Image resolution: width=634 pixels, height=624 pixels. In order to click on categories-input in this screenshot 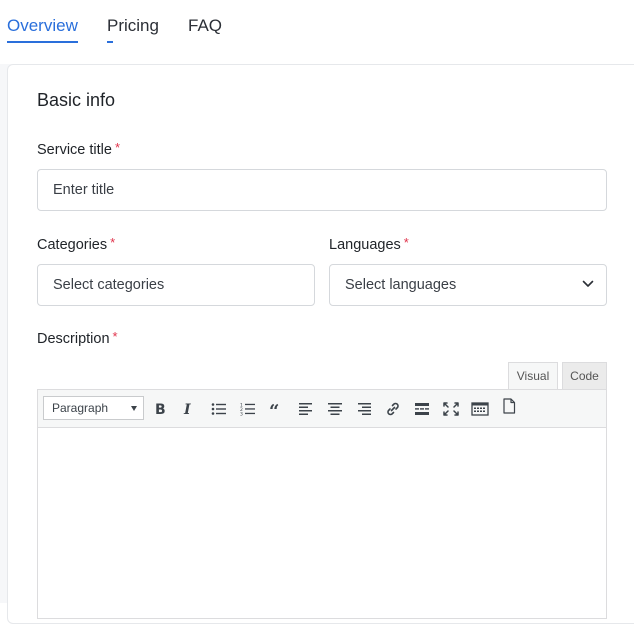, I will do `click(176, 285)`.